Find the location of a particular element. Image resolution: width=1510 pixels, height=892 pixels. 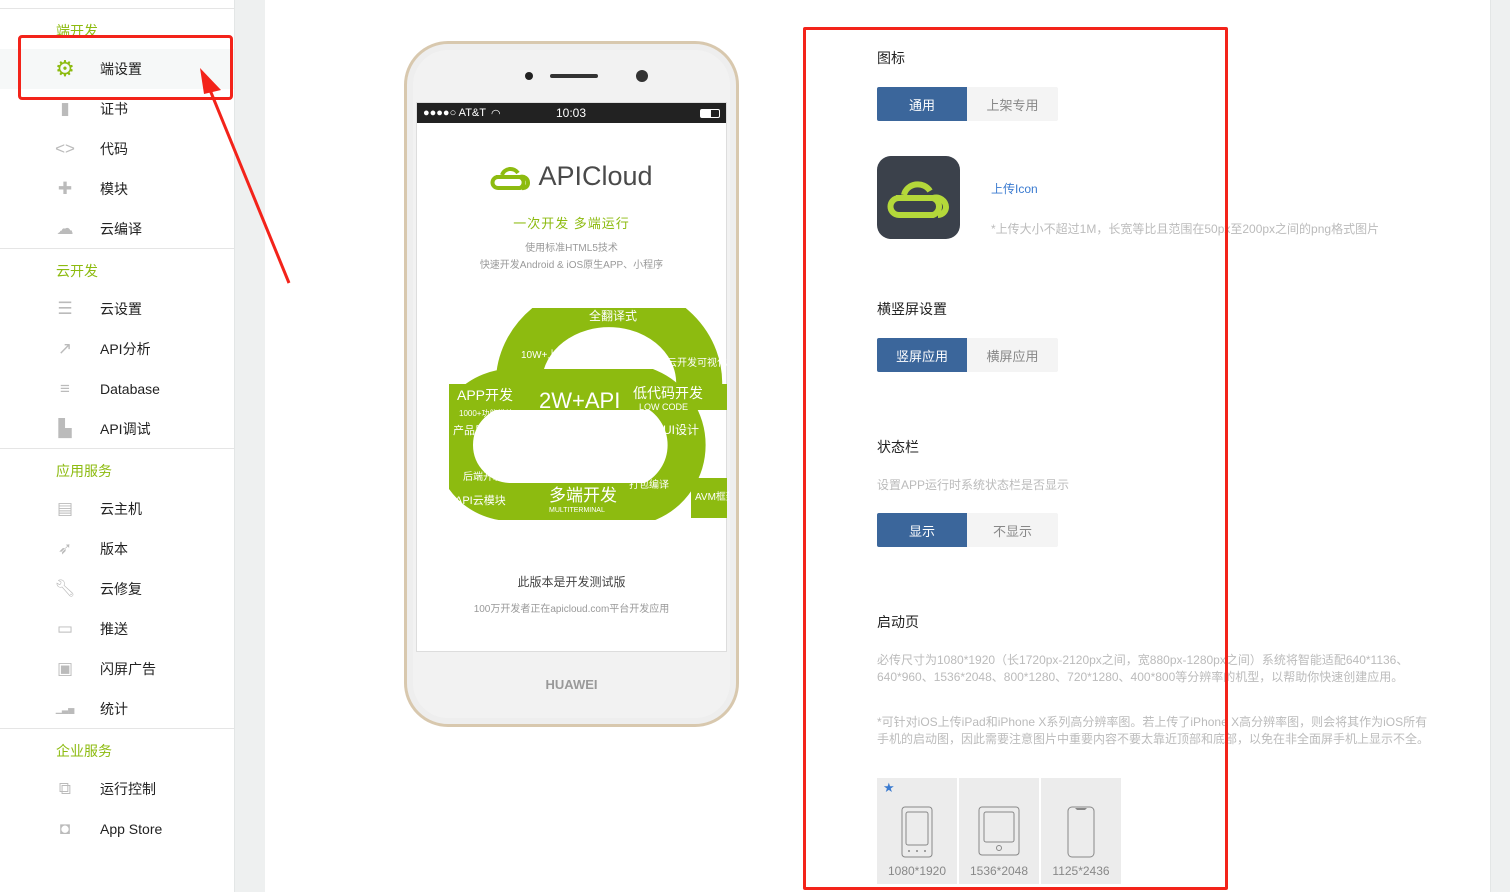

sidebar-item-label: API调试 is located at coordinates (125, 429).